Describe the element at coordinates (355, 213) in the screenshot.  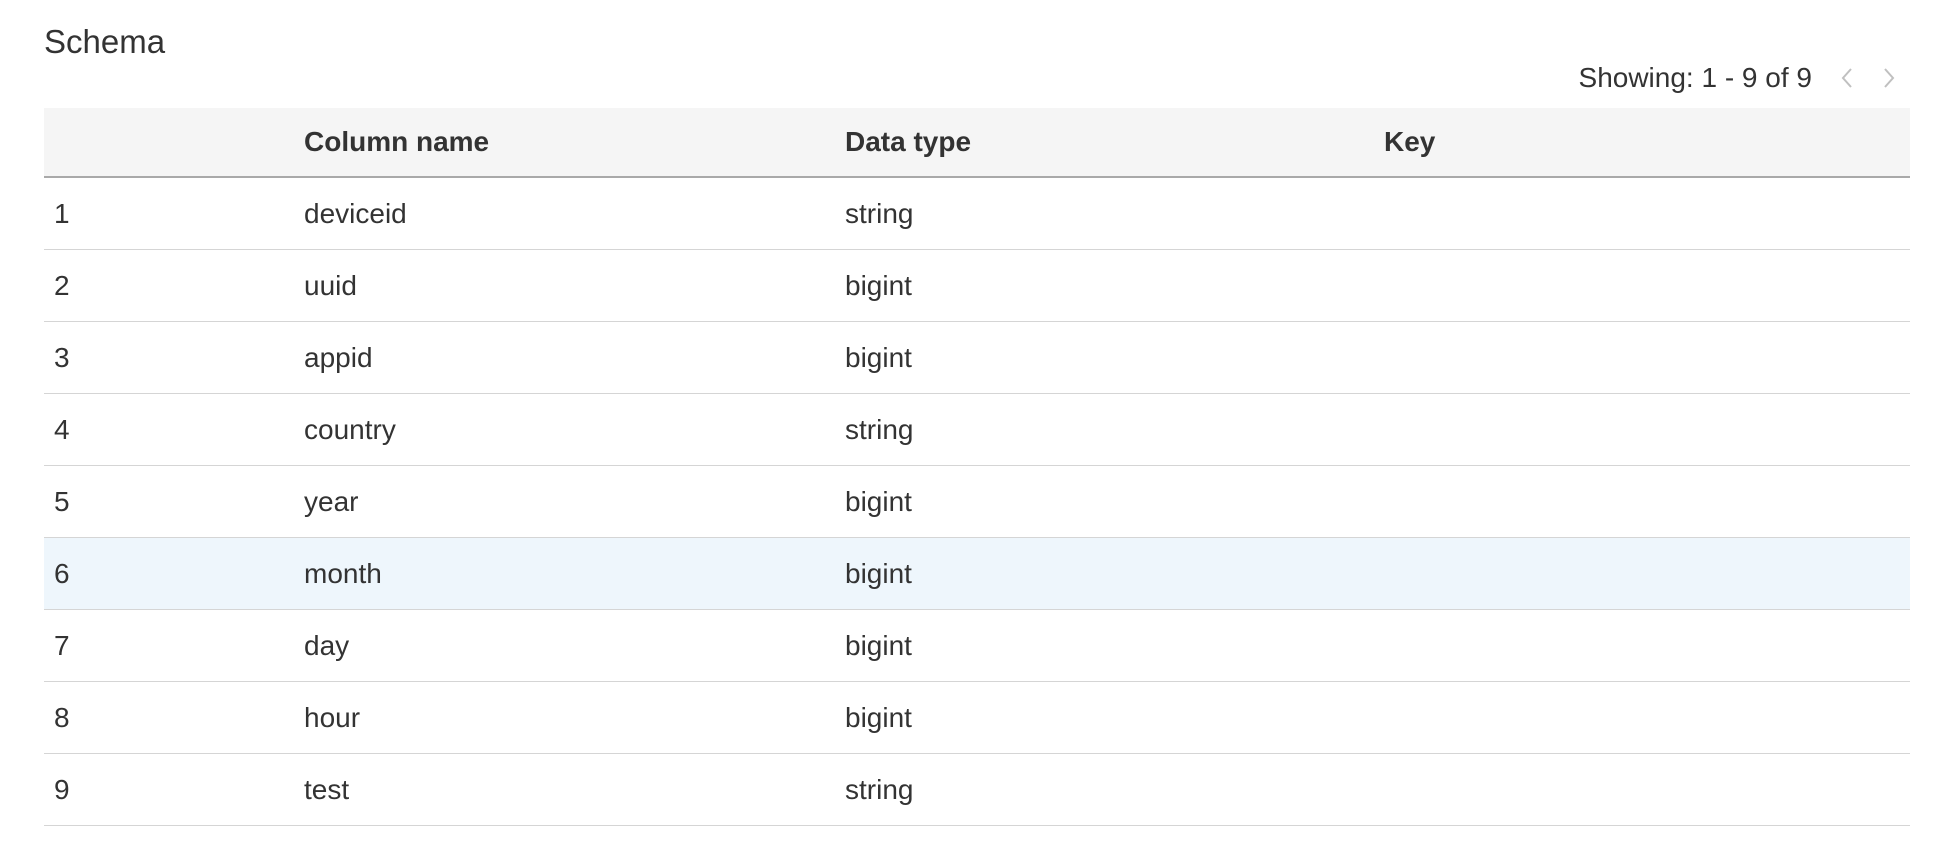
I see `cell-column-name: deviceid` at that location.